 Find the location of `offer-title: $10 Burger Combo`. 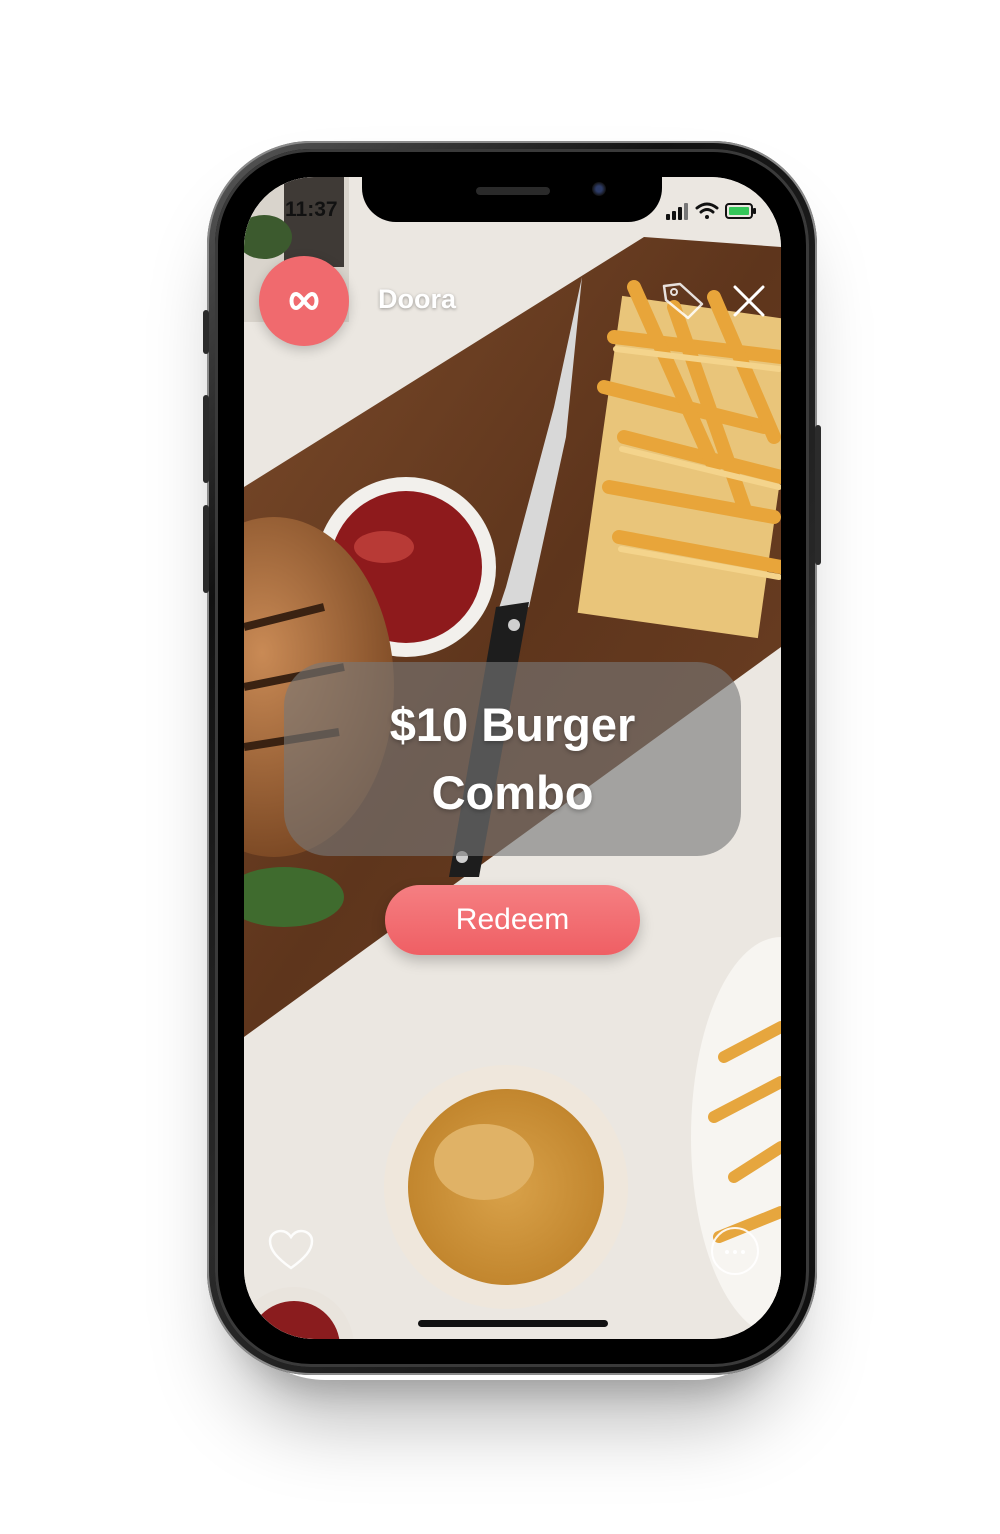

offer-title: $10 Burger Combo is located at coordinates (512, 758).